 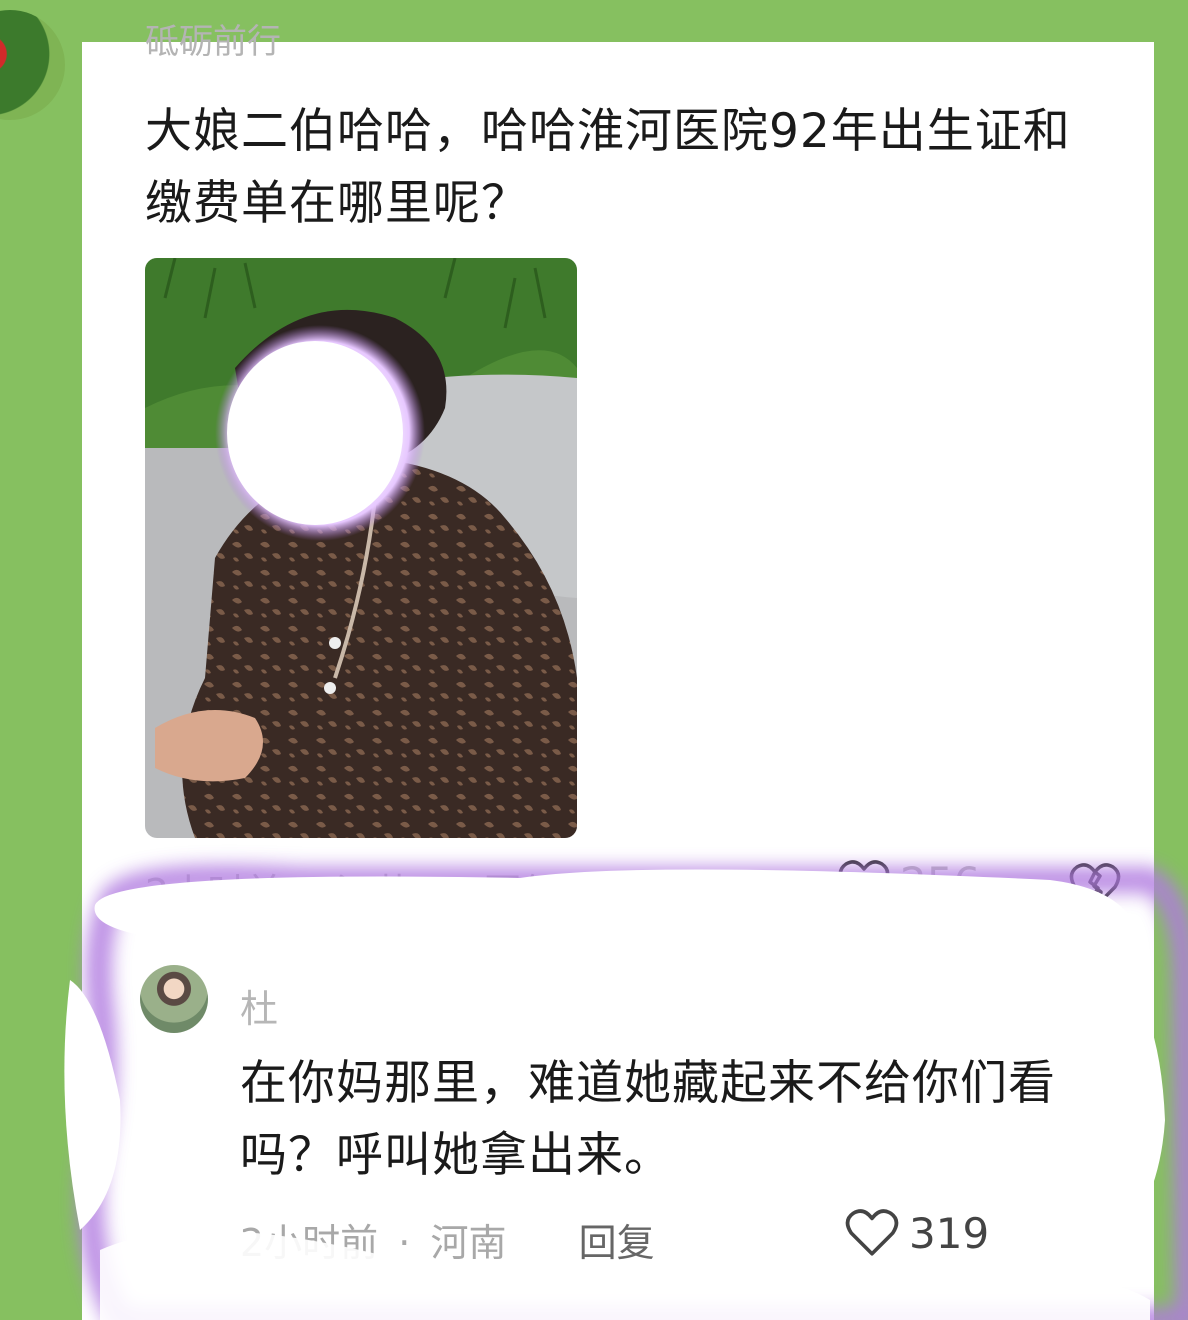 I want to click on reply-location: 河南, so click(x=468, y=1243).